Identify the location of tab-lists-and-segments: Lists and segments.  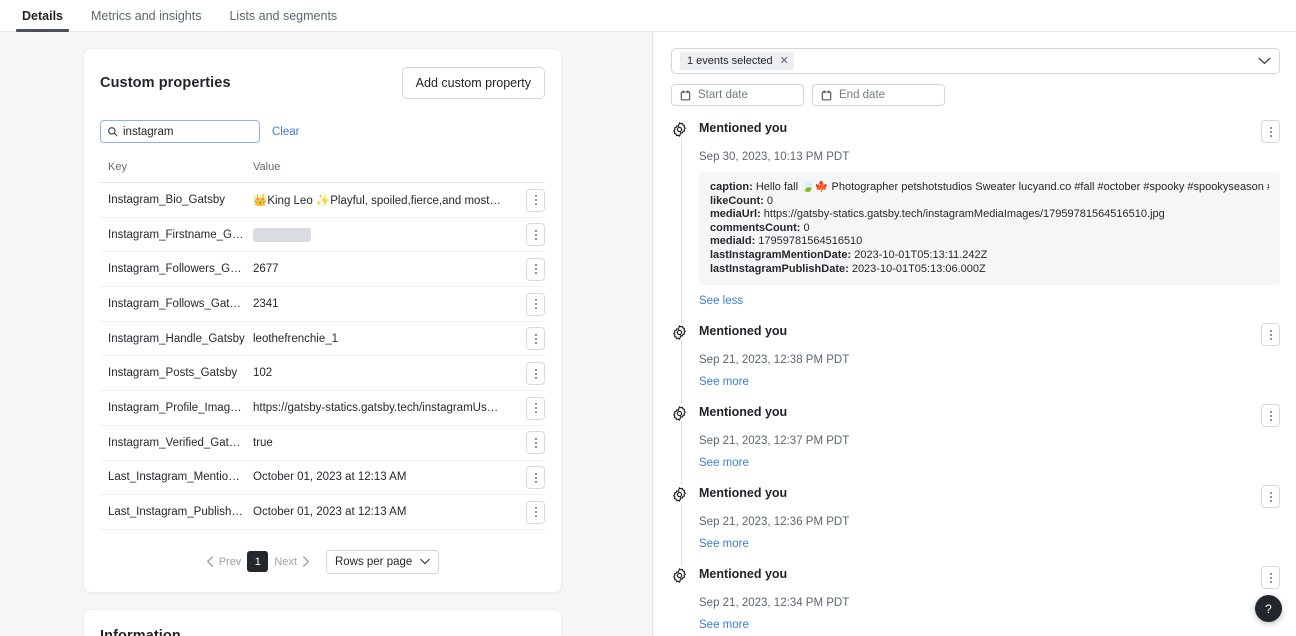
(283, 20).